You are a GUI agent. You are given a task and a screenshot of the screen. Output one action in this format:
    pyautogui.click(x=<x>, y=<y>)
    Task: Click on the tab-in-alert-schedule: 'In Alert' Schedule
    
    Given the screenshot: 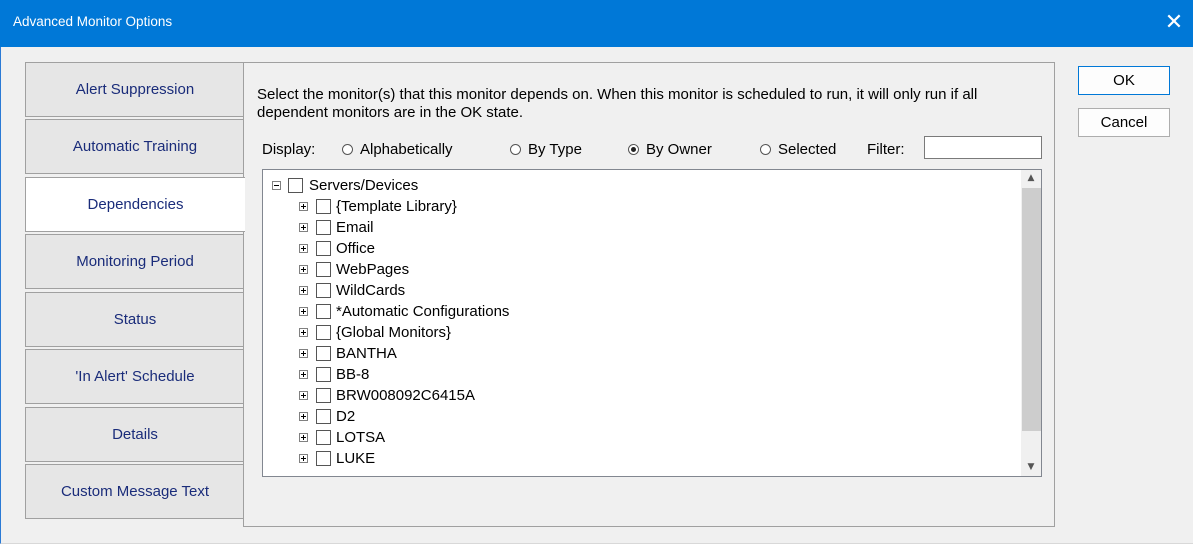 What is the action you would take?
    pyautogui.click(x=134, y=376)
    